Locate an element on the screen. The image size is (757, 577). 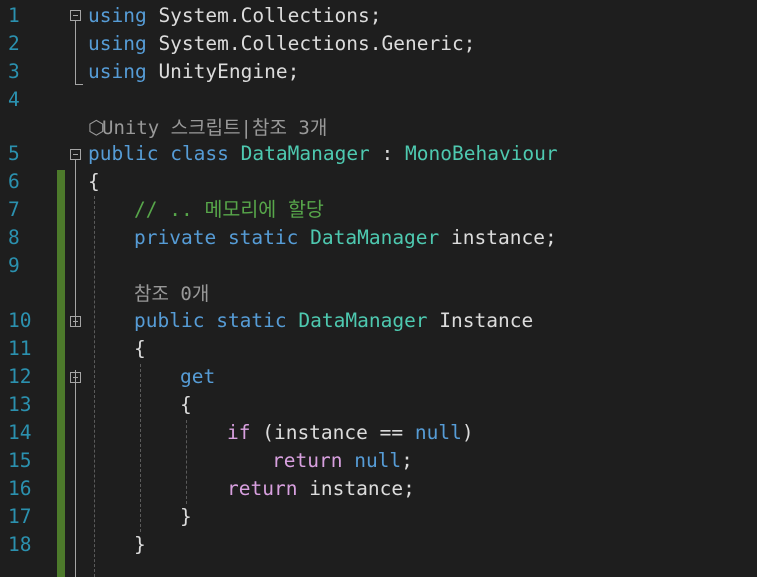
code-text: System.Collections.Generic; is located at coordinates (311, 43).